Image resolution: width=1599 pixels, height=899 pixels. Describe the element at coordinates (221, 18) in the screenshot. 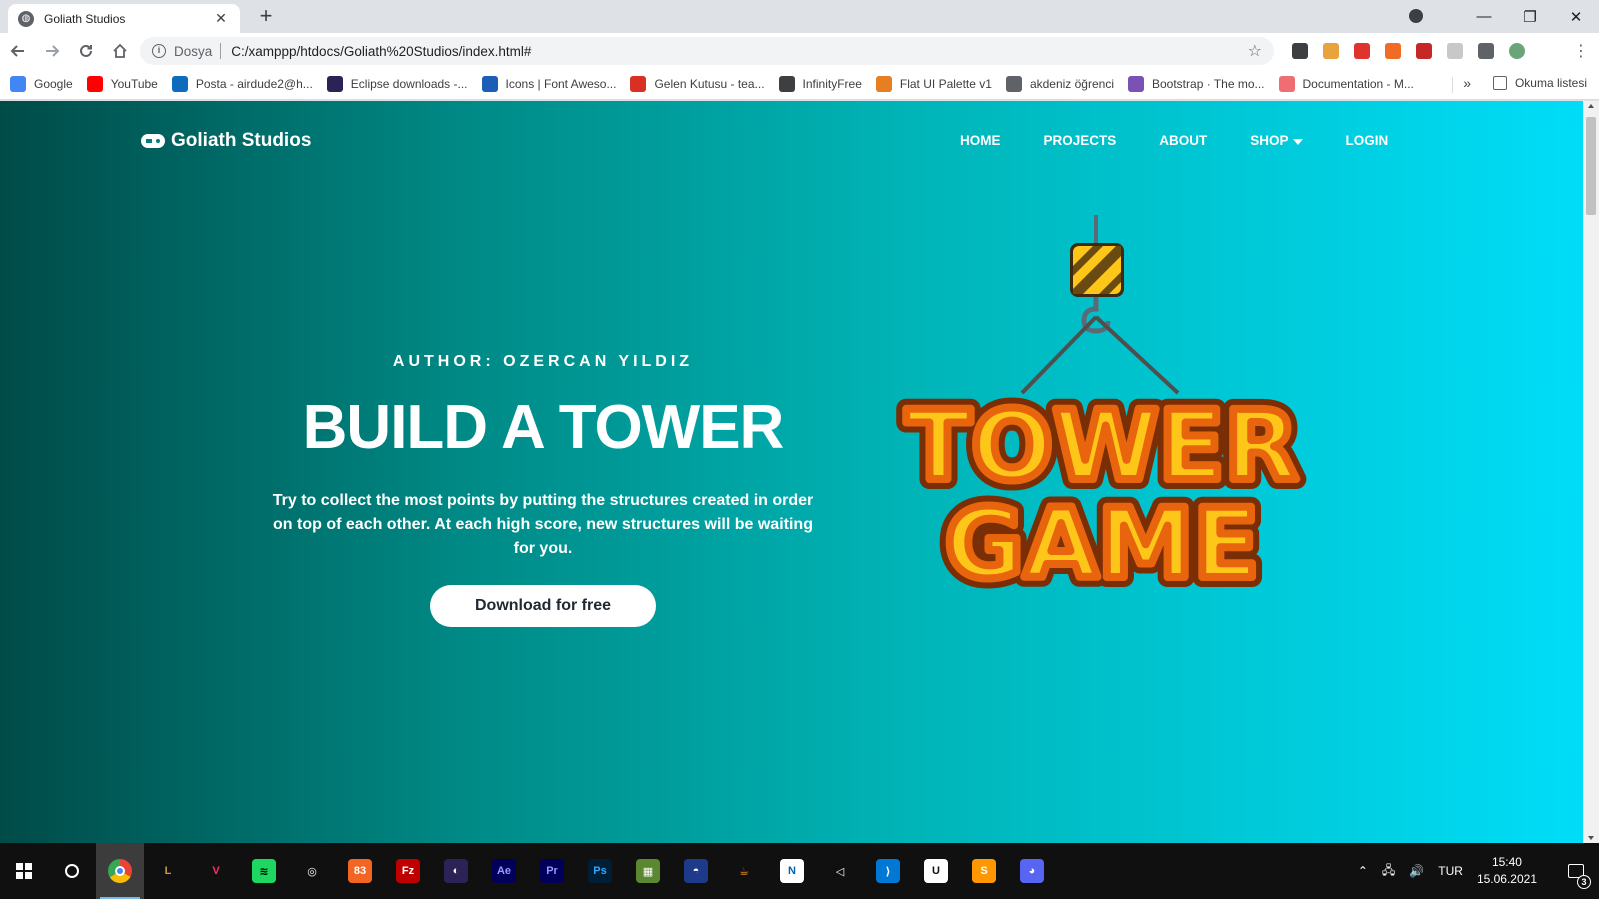

I see `close-tab-icon: ✕` at that location.